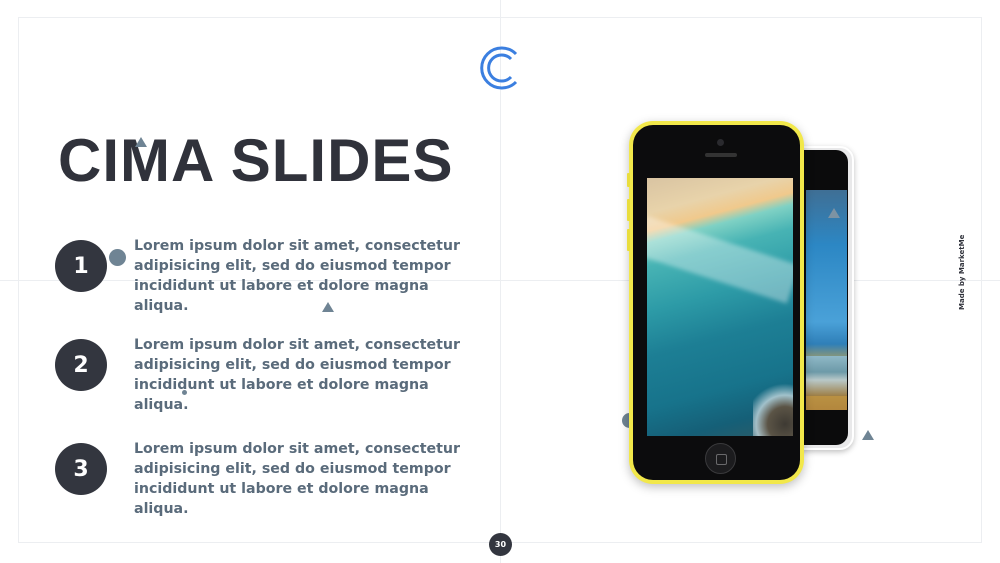  I want to click on made-by-watermark: Made by MarketMe, so click(964, 272).